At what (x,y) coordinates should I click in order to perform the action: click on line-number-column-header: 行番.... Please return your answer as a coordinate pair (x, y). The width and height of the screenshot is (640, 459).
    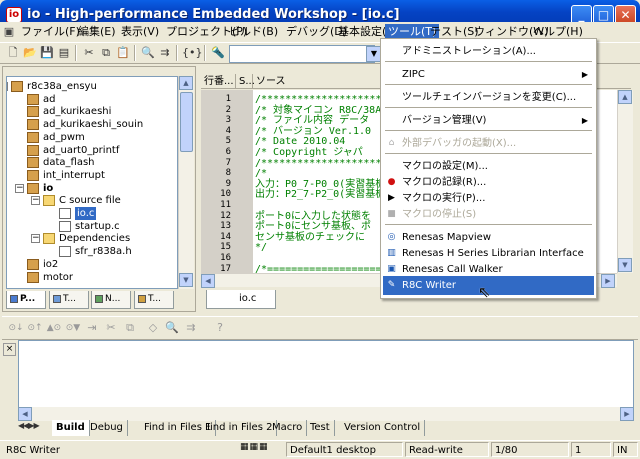
    Looking at the image, I should click on (218, 81).